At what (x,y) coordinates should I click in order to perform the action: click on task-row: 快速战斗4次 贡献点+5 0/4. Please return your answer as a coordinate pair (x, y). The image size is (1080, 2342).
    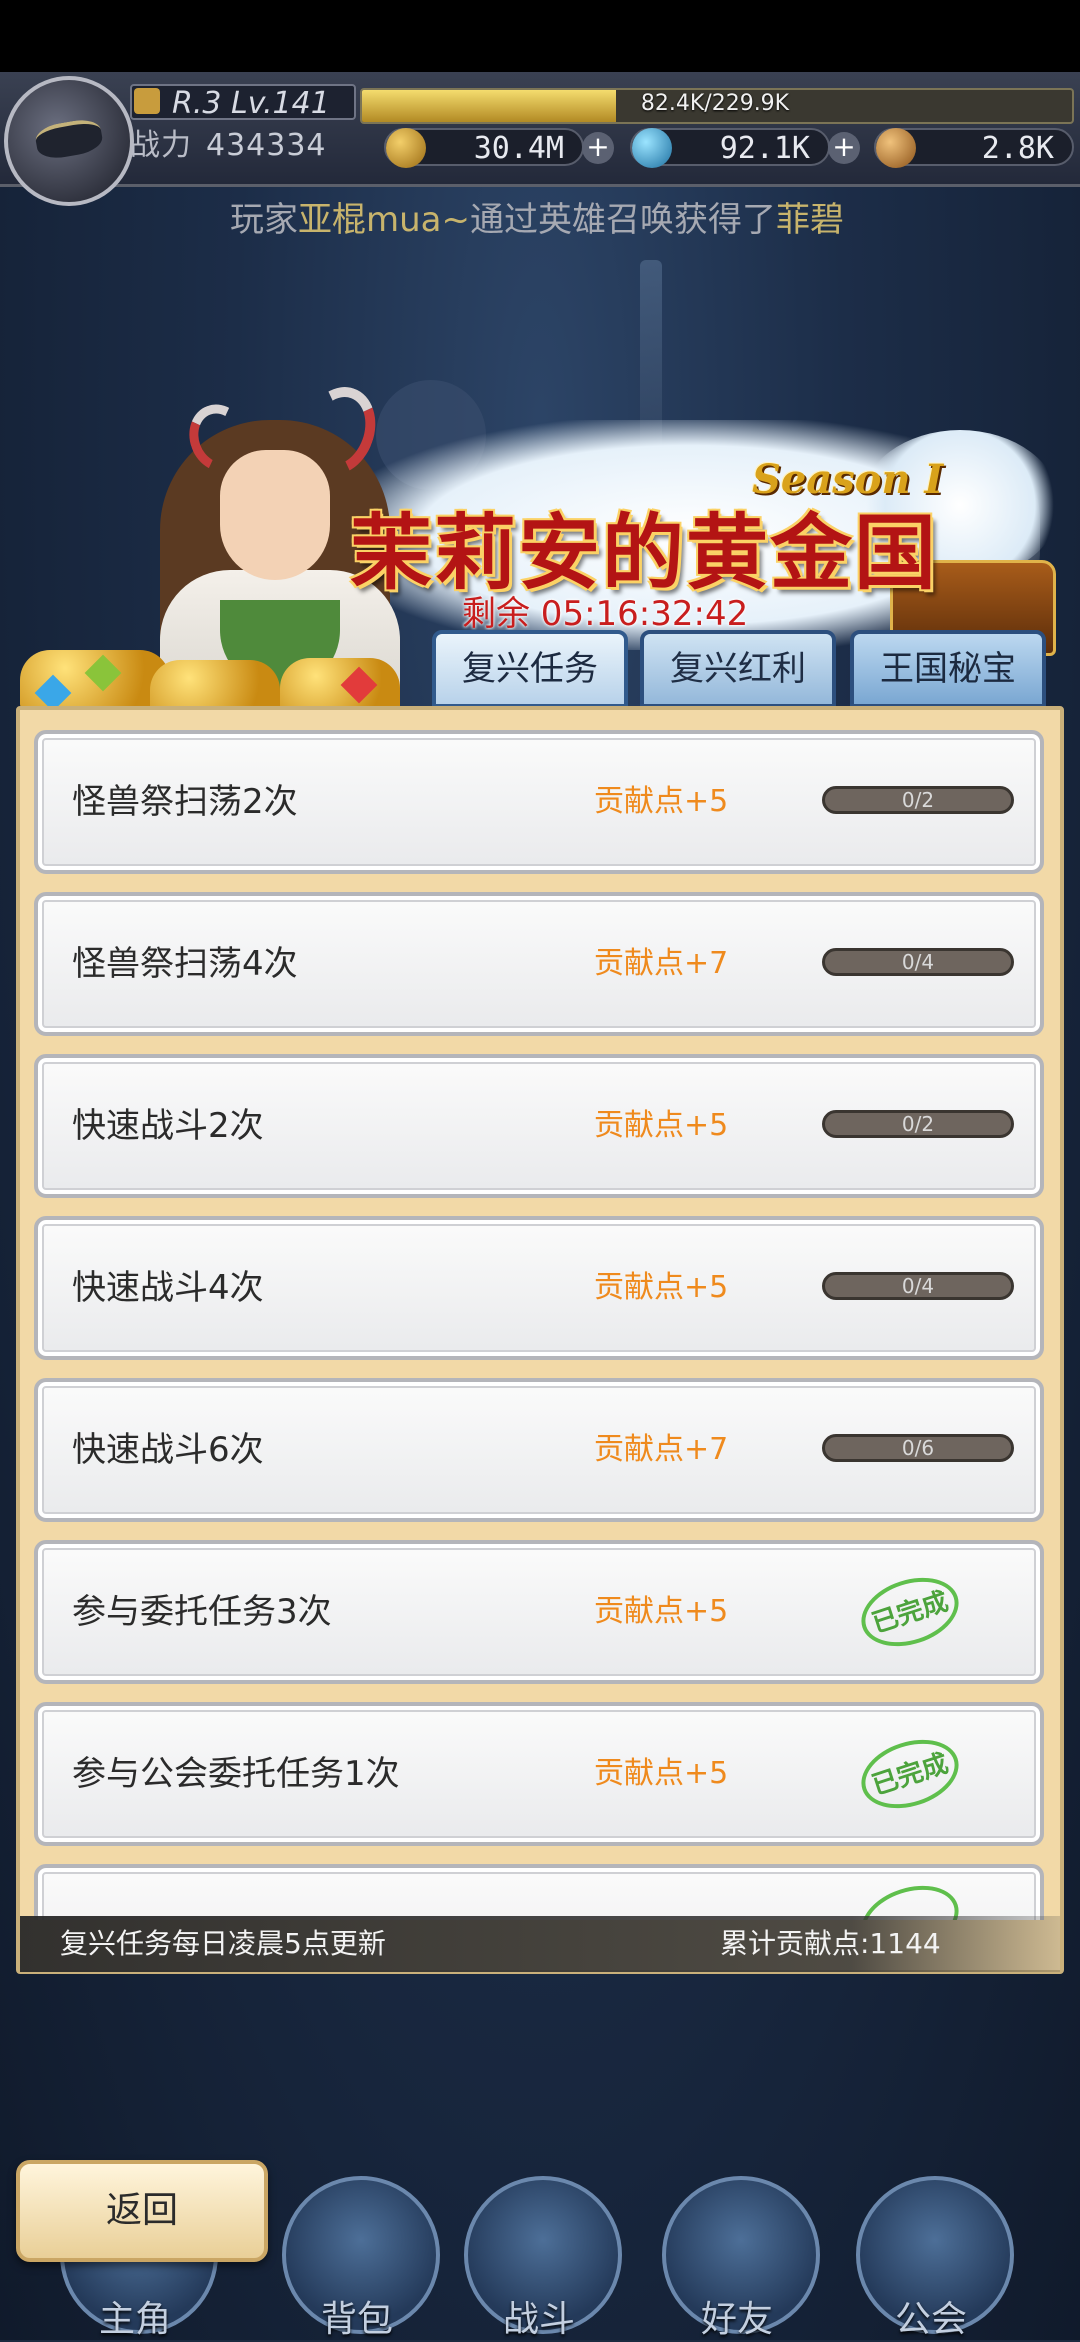
    Looking at the image, I should click on (539, 1288).